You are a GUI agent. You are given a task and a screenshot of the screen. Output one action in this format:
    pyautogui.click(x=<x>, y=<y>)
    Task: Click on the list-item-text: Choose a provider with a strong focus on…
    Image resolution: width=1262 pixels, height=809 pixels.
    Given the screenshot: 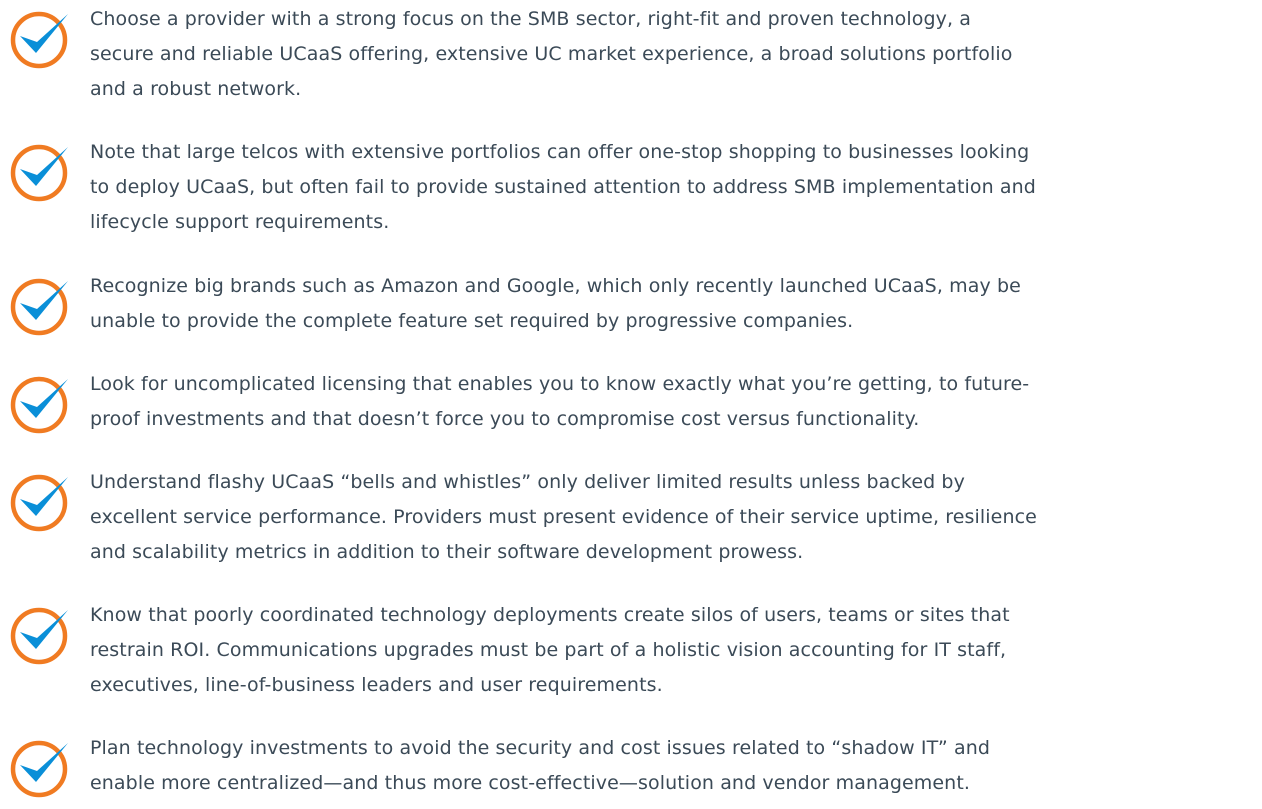 What is the action you would take?
    pyautogui.click(x=670, y=54)
    